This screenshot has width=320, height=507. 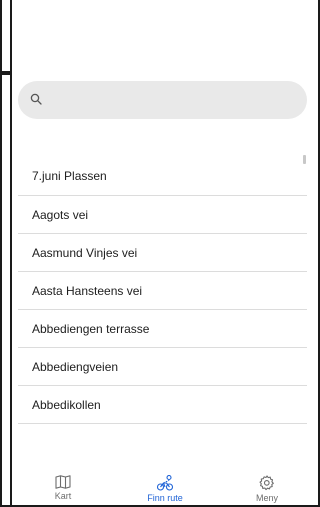 What do you see at coordinates (11, 253) in the screenshot?
I see `side-divider` at bounding box center [11, 253].